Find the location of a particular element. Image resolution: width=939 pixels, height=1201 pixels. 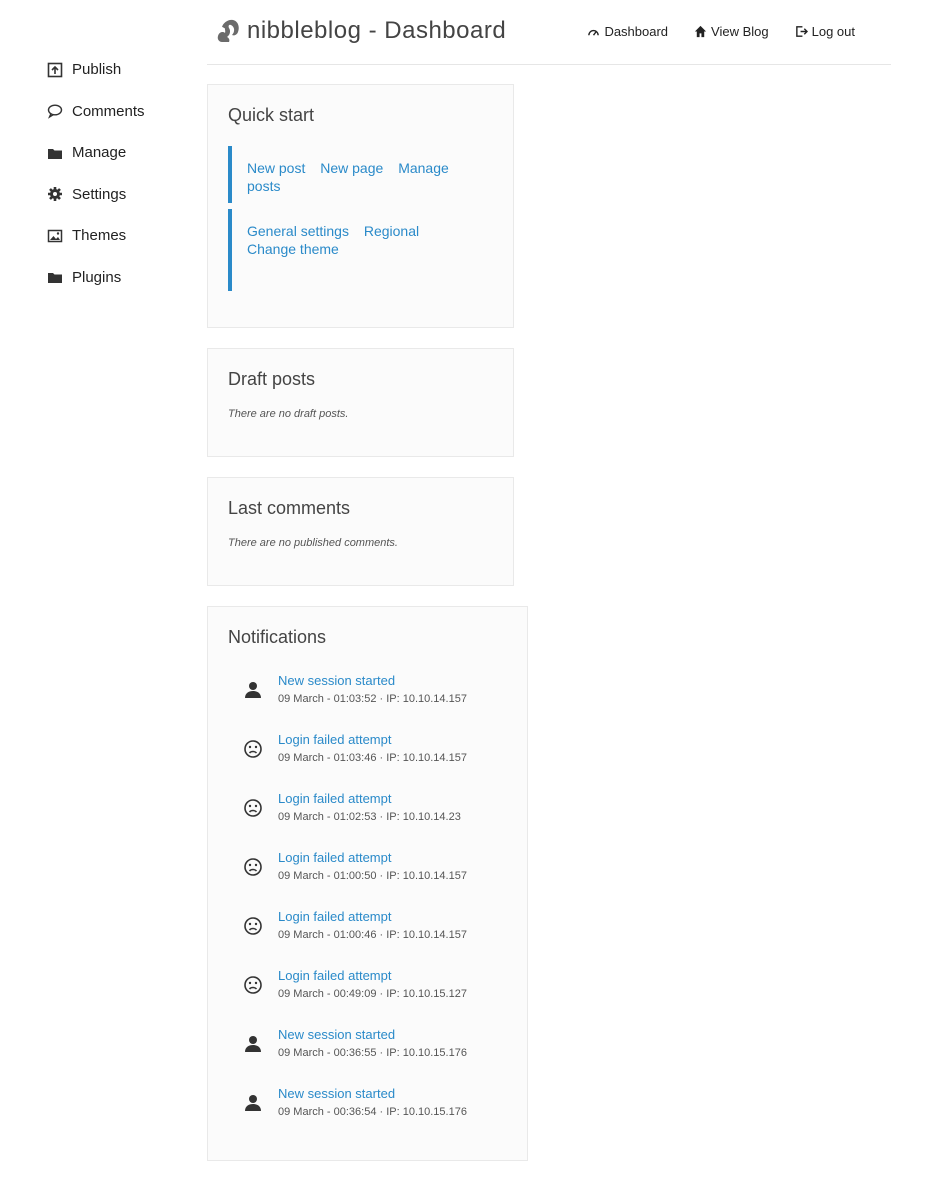

sidebar-item-themes: Themes is located at coordinates (121, 236).